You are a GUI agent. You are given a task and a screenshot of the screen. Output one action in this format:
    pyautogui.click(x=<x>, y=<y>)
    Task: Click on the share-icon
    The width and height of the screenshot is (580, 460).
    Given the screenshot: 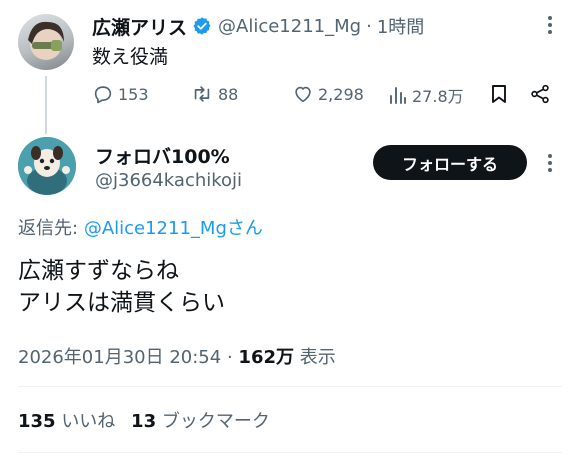 What is the action you would take?
    pyautogui.click(x=540, y=94)
    